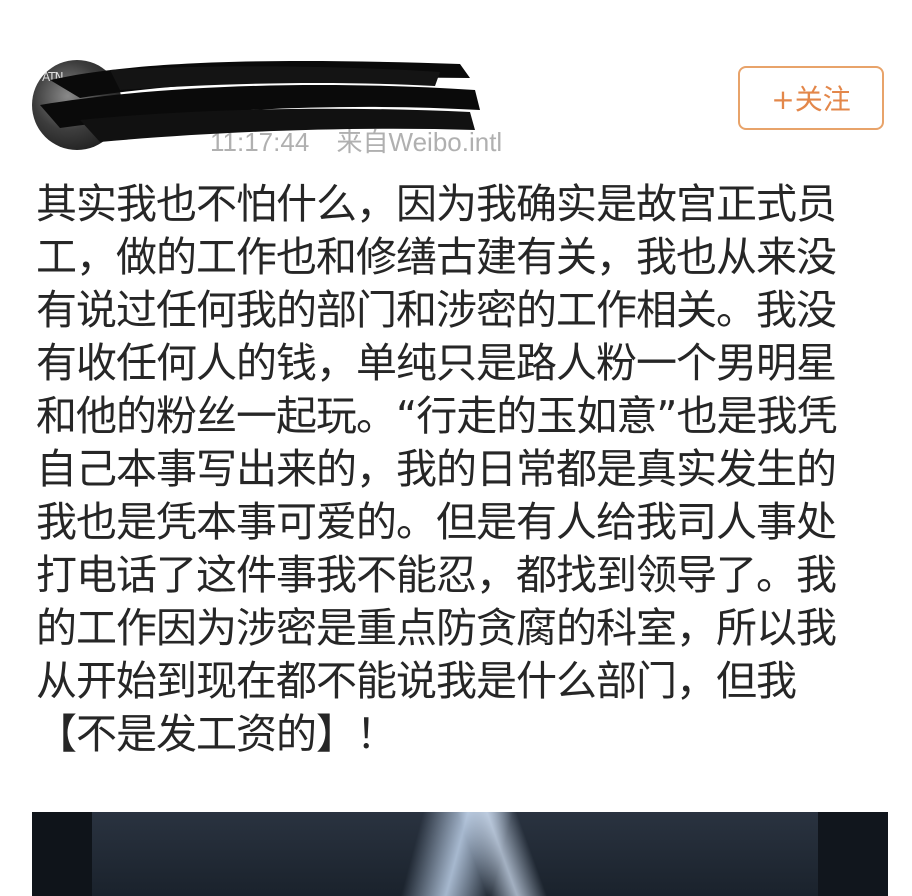 This screenshot has width=912, height=896. What do you see at coordinates (436, 575) in the screenshot?
I see `post-line: 打电话了这件事我不能忍，都找到领导了。我` at bounding box center [436, 575].